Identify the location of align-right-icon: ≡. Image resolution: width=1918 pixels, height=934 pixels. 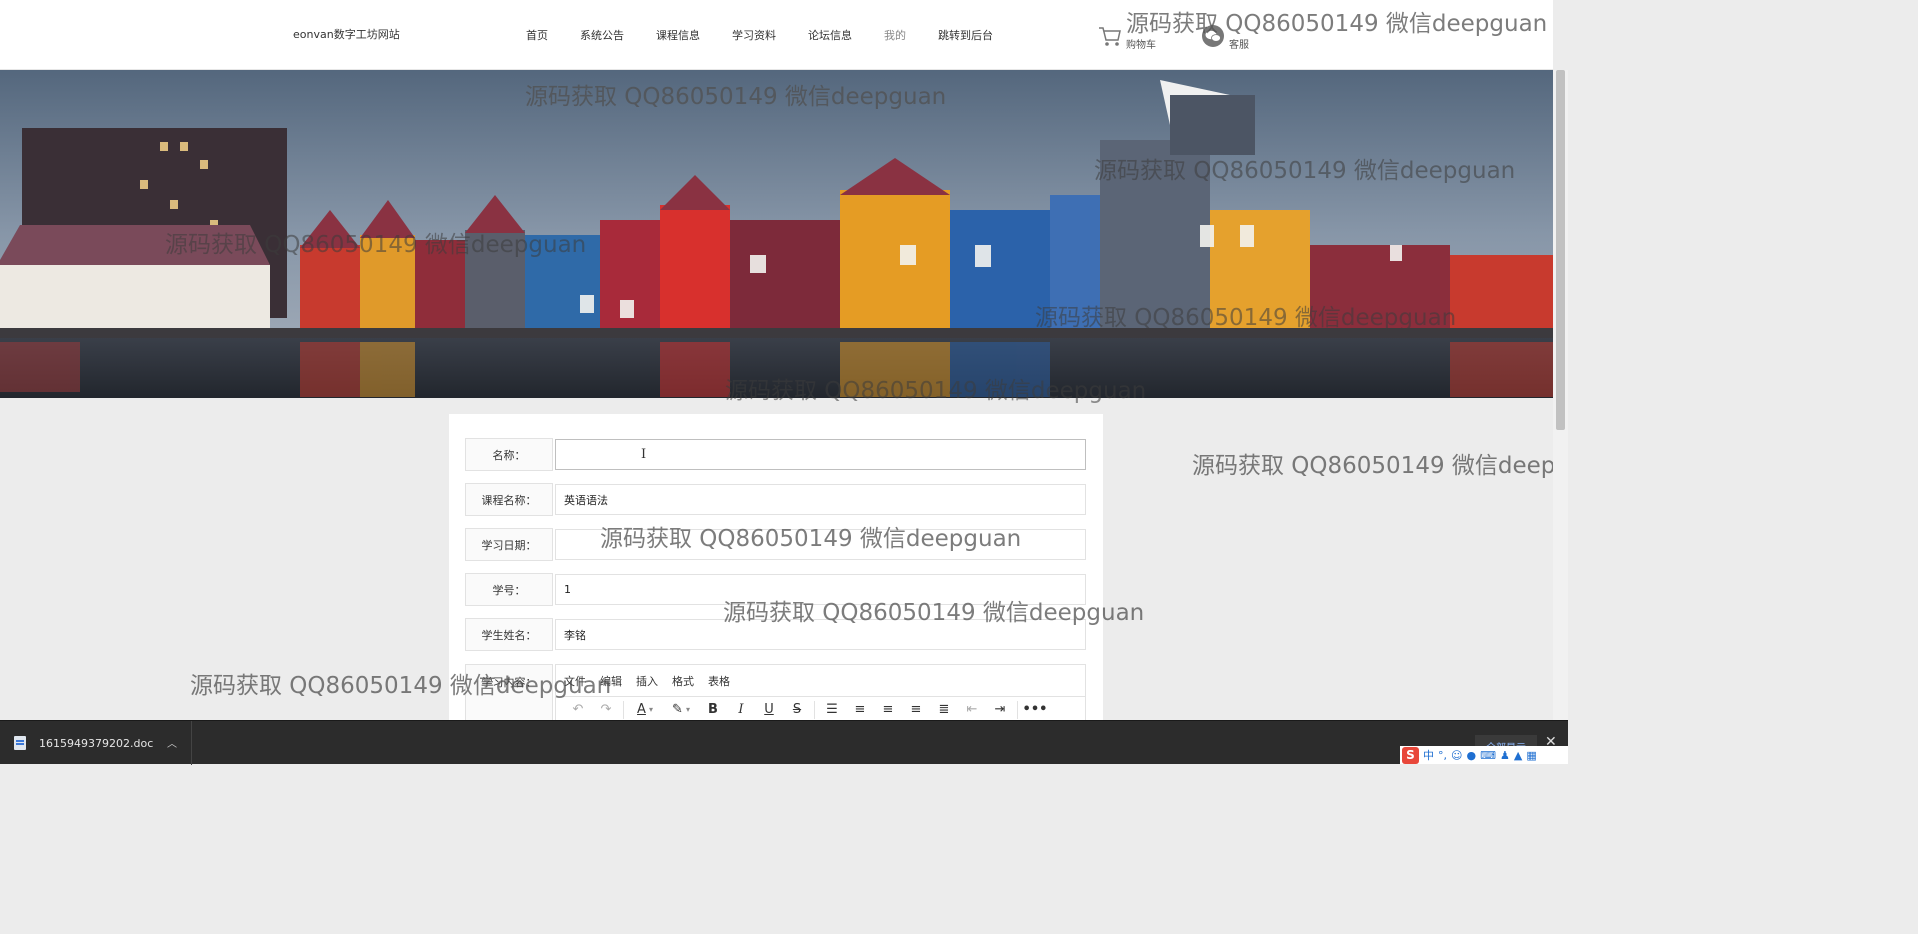
(916, 709).